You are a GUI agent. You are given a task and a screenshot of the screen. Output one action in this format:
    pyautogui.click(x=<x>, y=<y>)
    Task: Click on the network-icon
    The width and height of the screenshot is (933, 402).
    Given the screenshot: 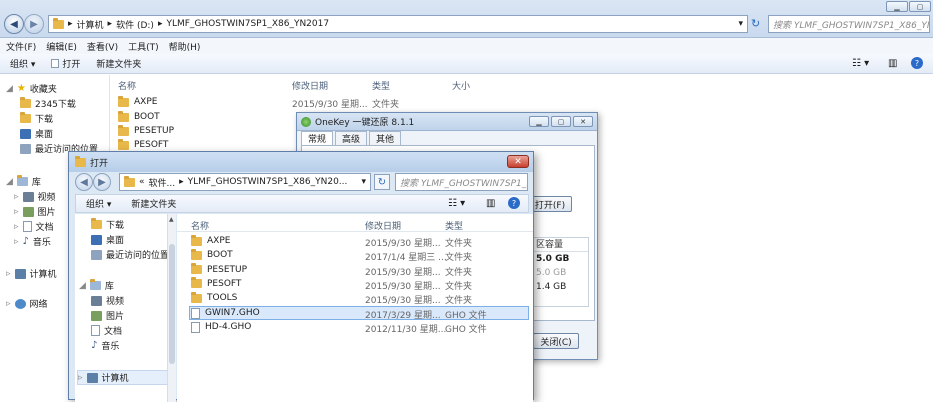 What is the action you would take?
    pyautogui.click(x=20, y=303)
    